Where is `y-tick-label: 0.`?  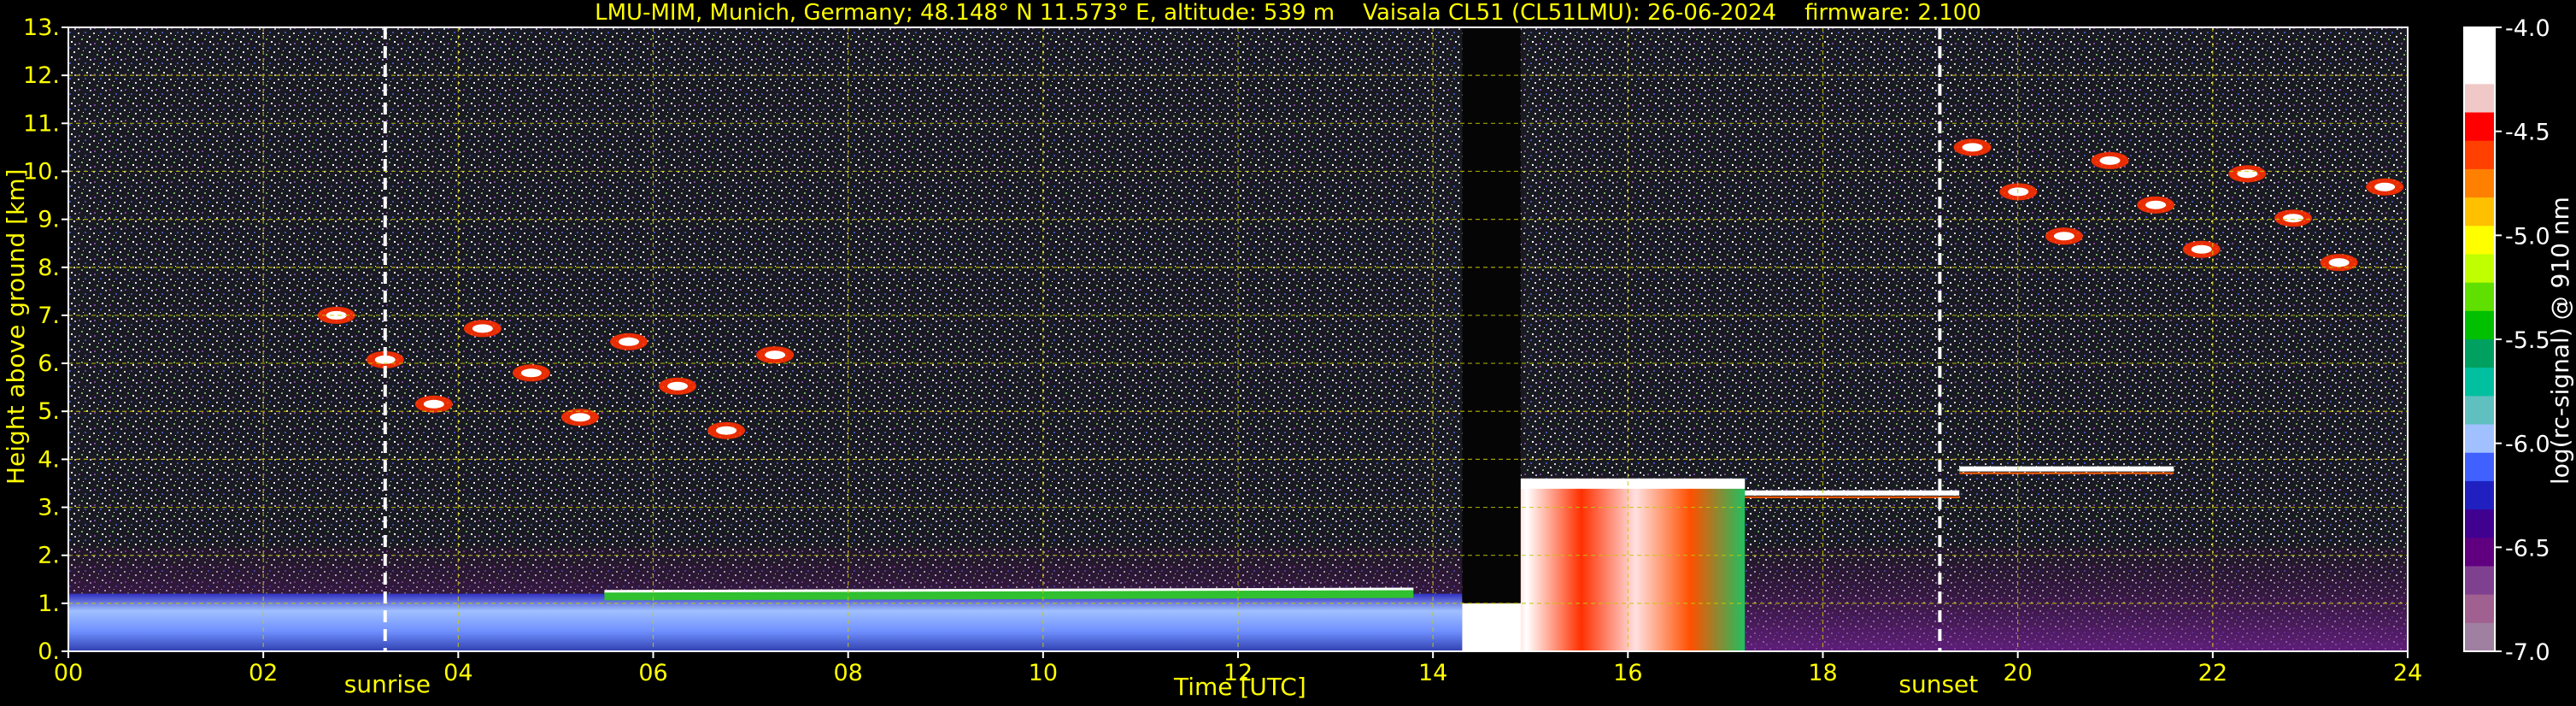
y-tick-label: 0. is located at coordinates (49, 651).